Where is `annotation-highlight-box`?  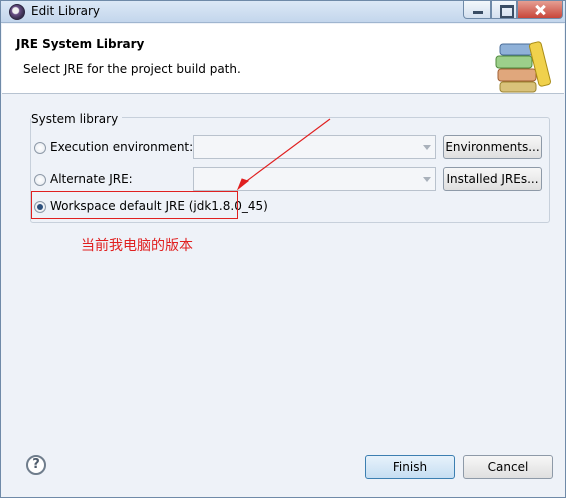 annotation-highlight-box is located at coordinates (134, 205).